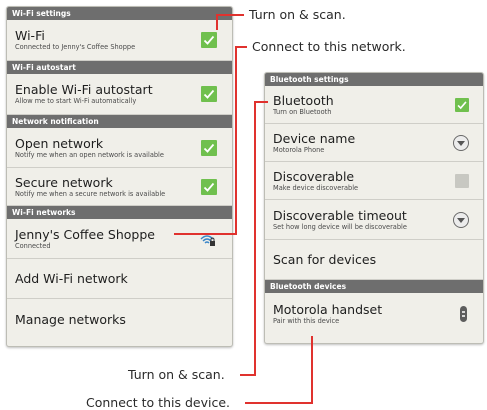 The image size is (487, 410). I want to click on bluetooth-checkbox, so click(462, 104).